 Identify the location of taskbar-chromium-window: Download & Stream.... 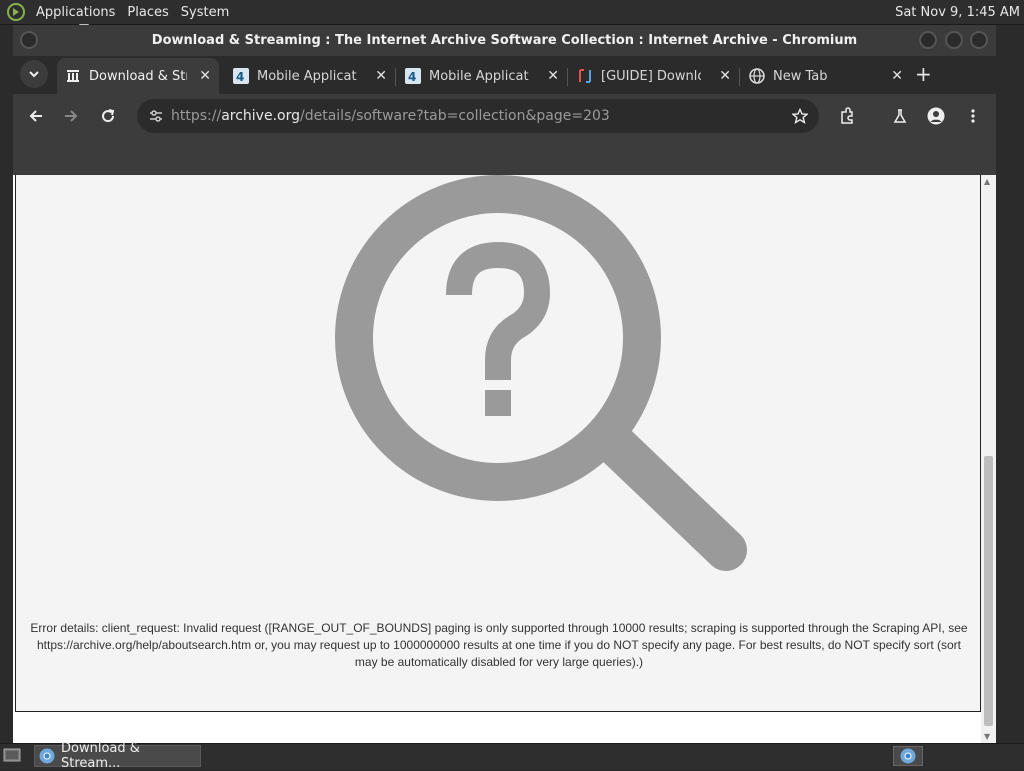
(117, 756).